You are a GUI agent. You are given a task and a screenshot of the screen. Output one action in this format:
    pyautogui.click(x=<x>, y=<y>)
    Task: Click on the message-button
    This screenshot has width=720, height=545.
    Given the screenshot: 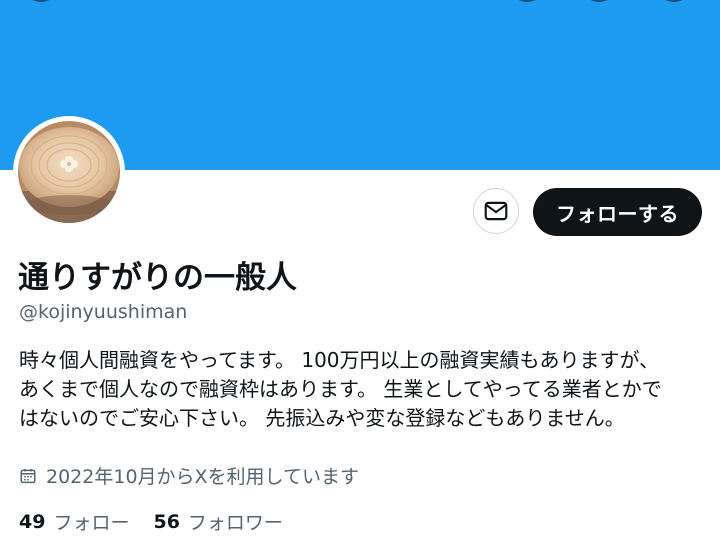 What is the action you would take?
    pyautogui.click(x=496, y=211)
    